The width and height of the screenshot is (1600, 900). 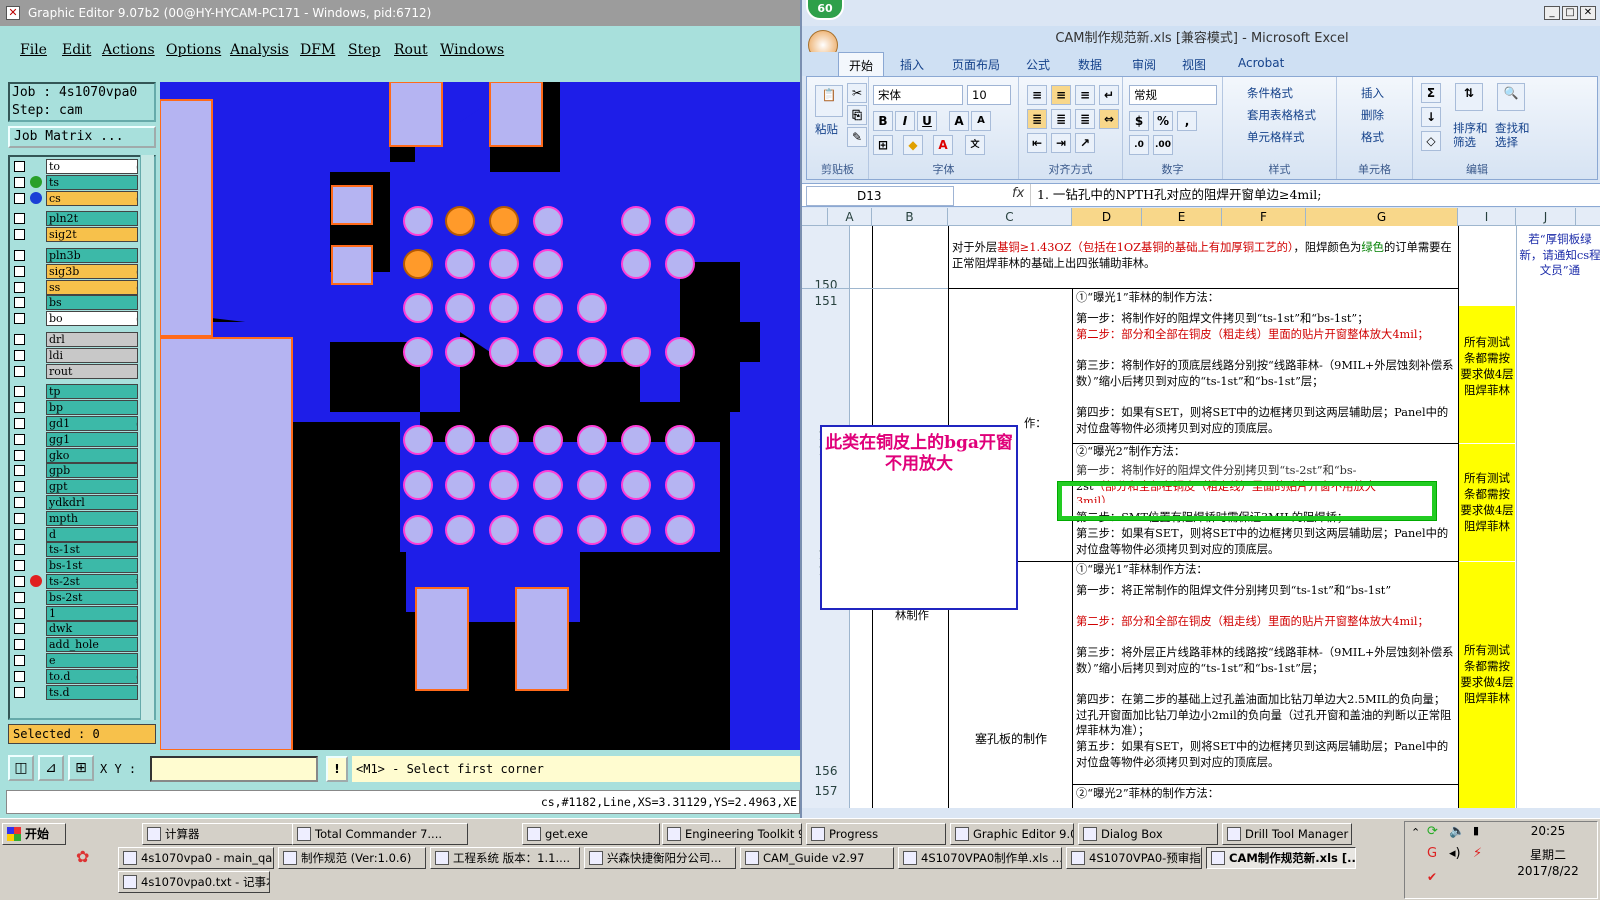 What do you see at coordinates (34, 834) in the screenshot?
I see `start-button: 开始` at bounding box center [34, 834].